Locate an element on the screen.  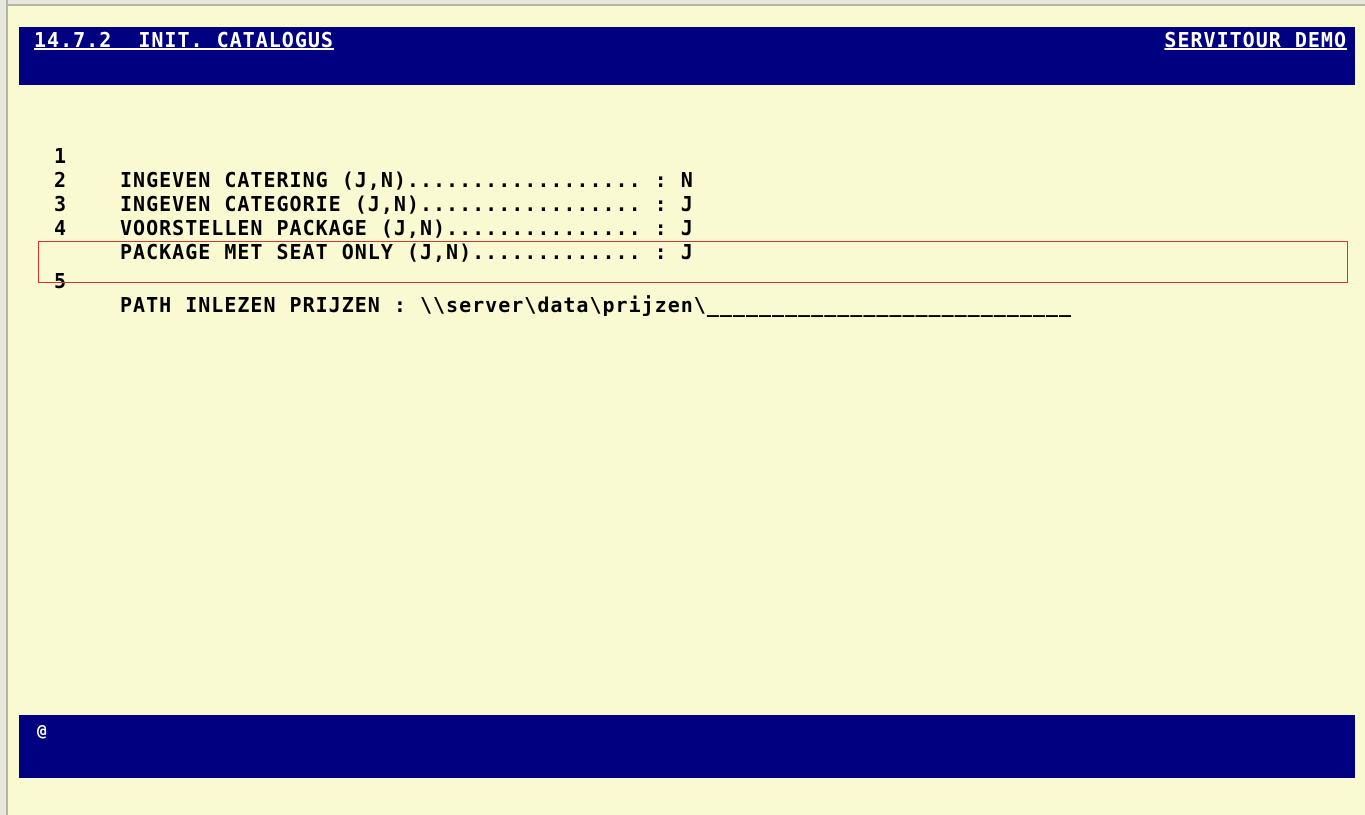
status-bar: @ is located at coordinates (687, 746).